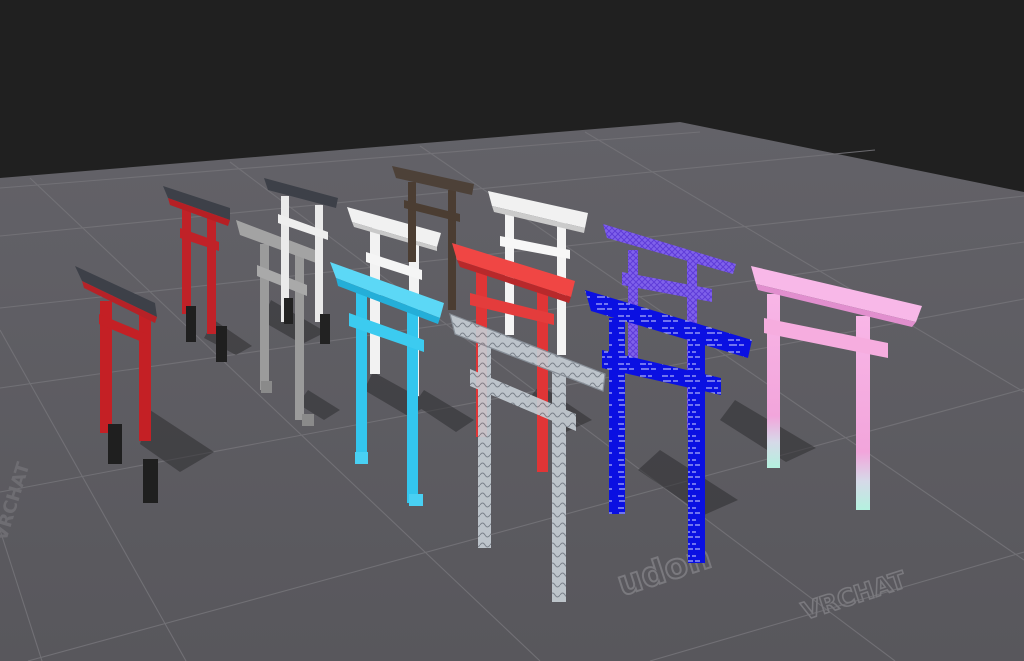 The height and width of the screenshot is (661, 1024). What do you see at coordinates (186, 260) in the screenshot?
I see `gate-red-2-left-pillar` at bounding box center [186, 260].